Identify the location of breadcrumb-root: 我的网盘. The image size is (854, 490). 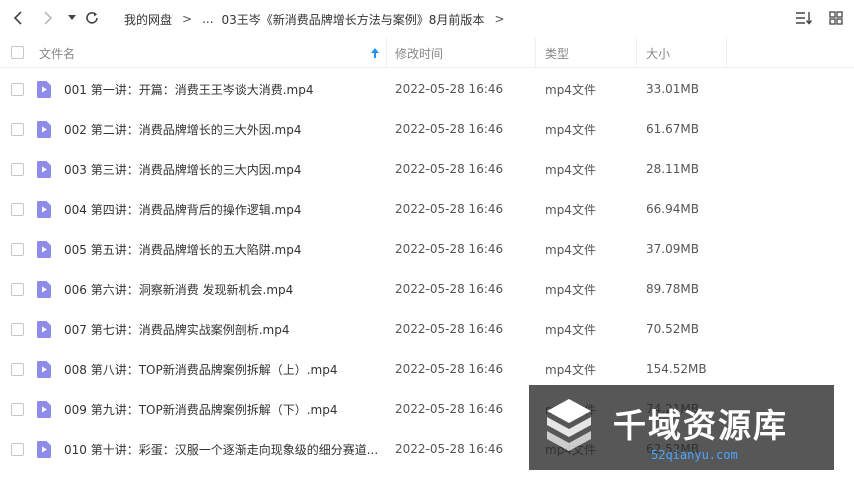
(148, 19).